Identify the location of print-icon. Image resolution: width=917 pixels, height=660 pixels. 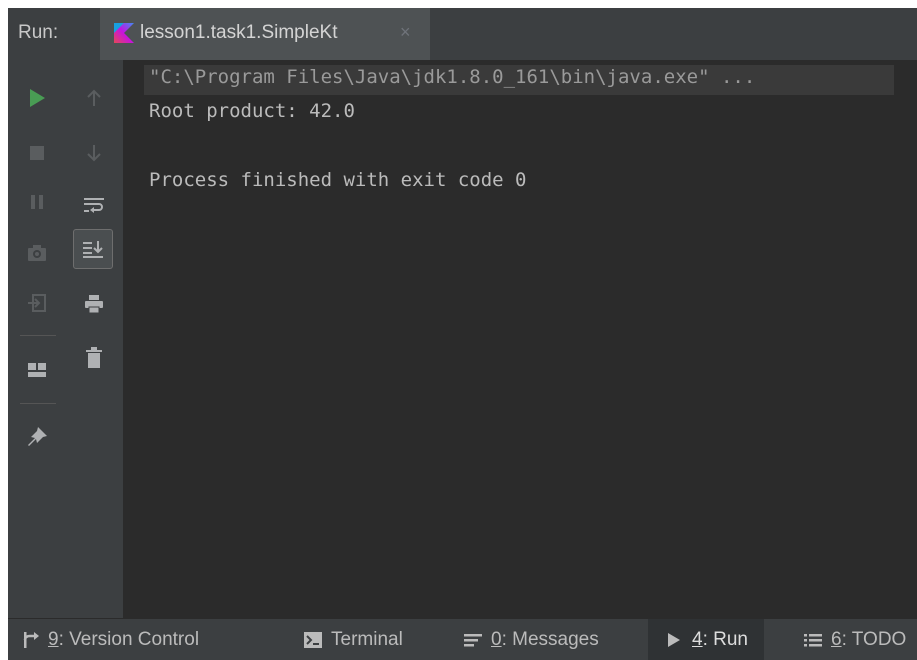
(94, 304).